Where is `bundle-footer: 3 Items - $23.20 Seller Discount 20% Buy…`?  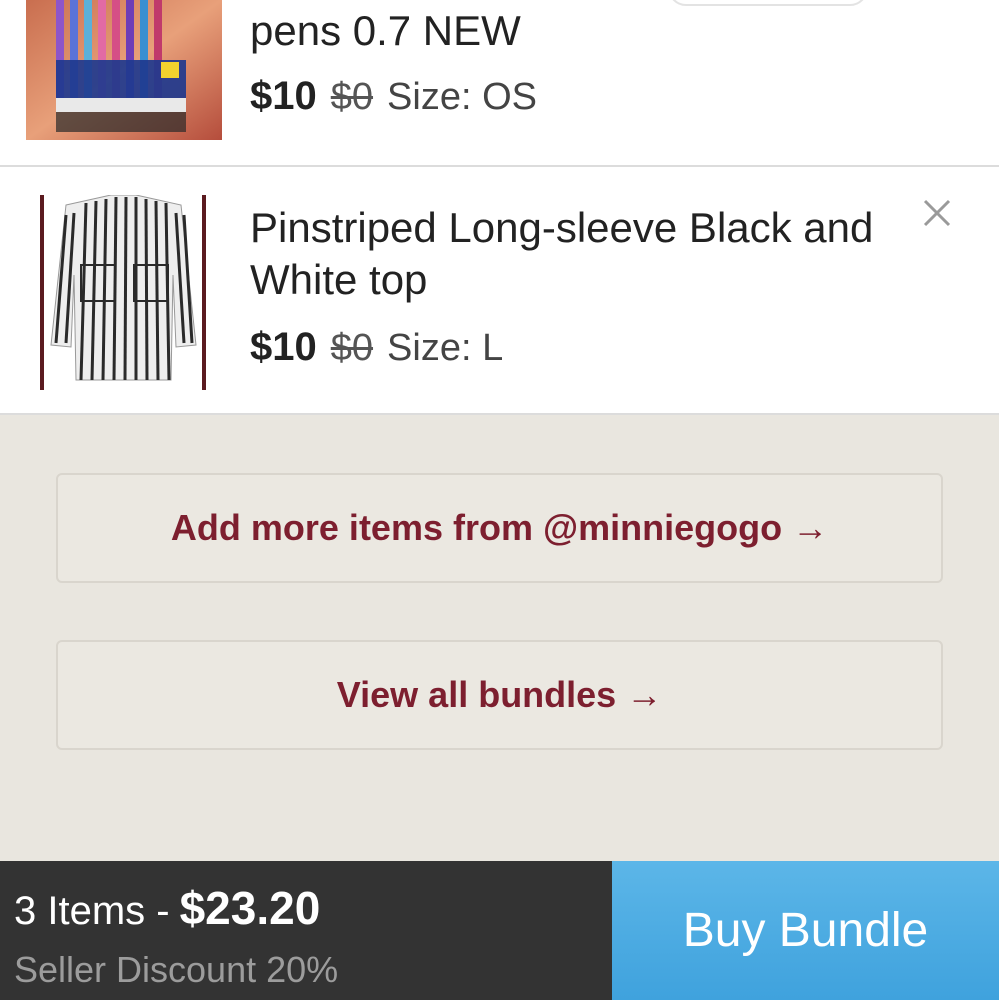
bundle-footer: 3 Items - $23.20 Seller Discount 20% Buy… is located at coordinates (499, 930).